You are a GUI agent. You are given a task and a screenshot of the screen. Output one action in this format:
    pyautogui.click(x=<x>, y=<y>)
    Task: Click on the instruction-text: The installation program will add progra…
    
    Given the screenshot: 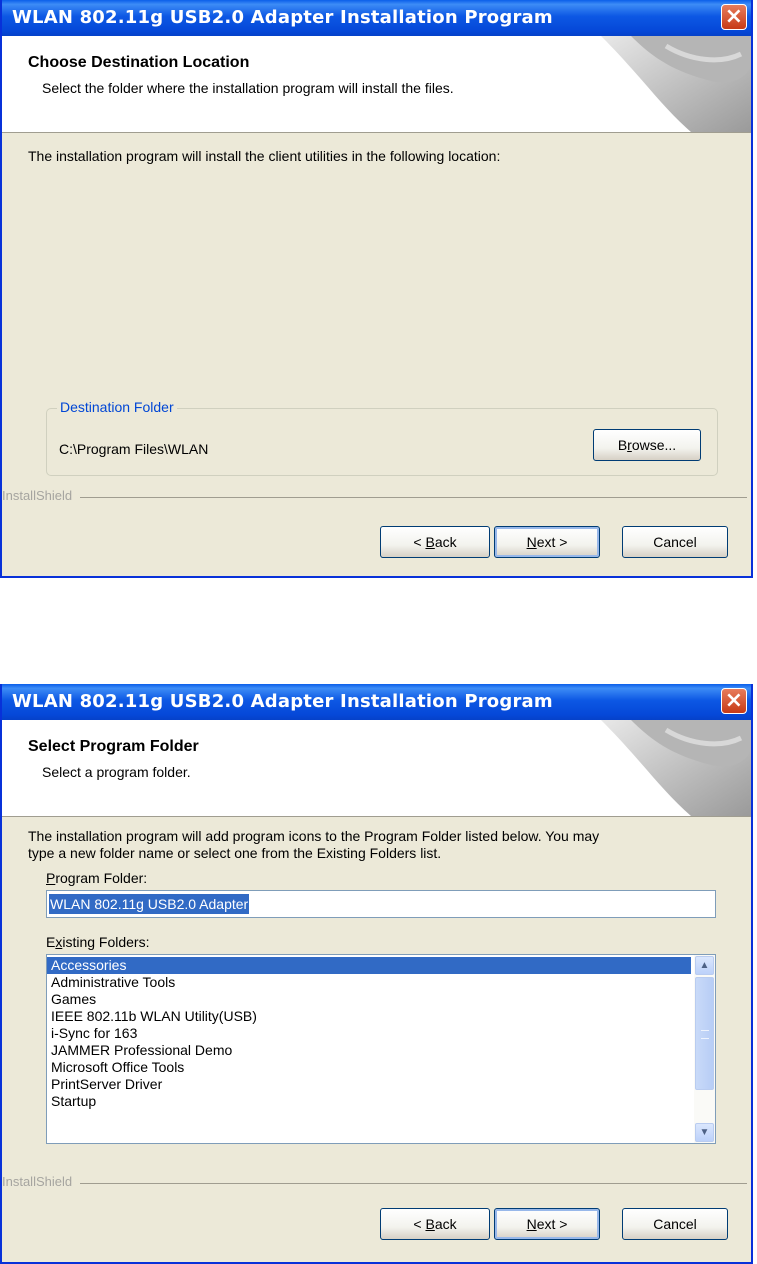 What is the action you would take?
    pyautogui.click(x=373, y=845)
    